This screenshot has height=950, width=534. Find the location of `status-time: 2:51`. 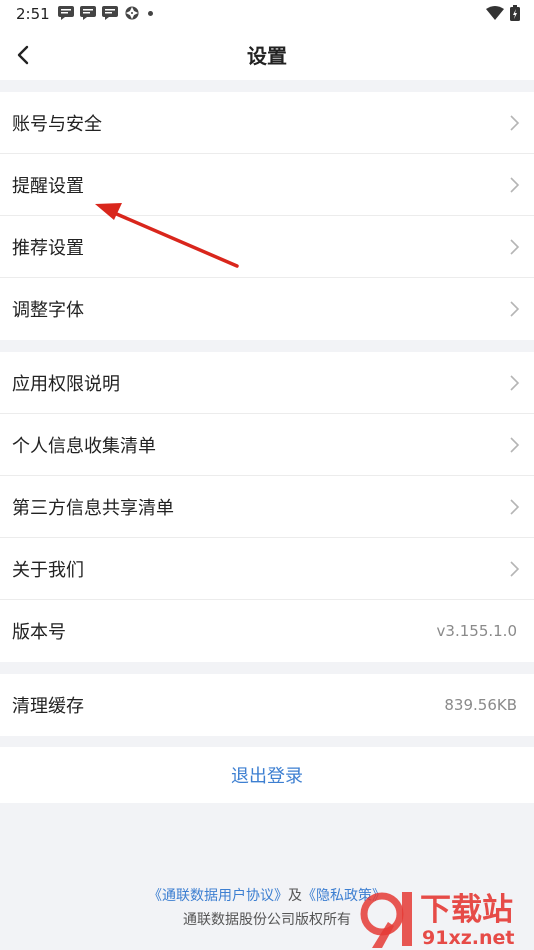

status-time: 2:51 is located at coordinates (33, 14).